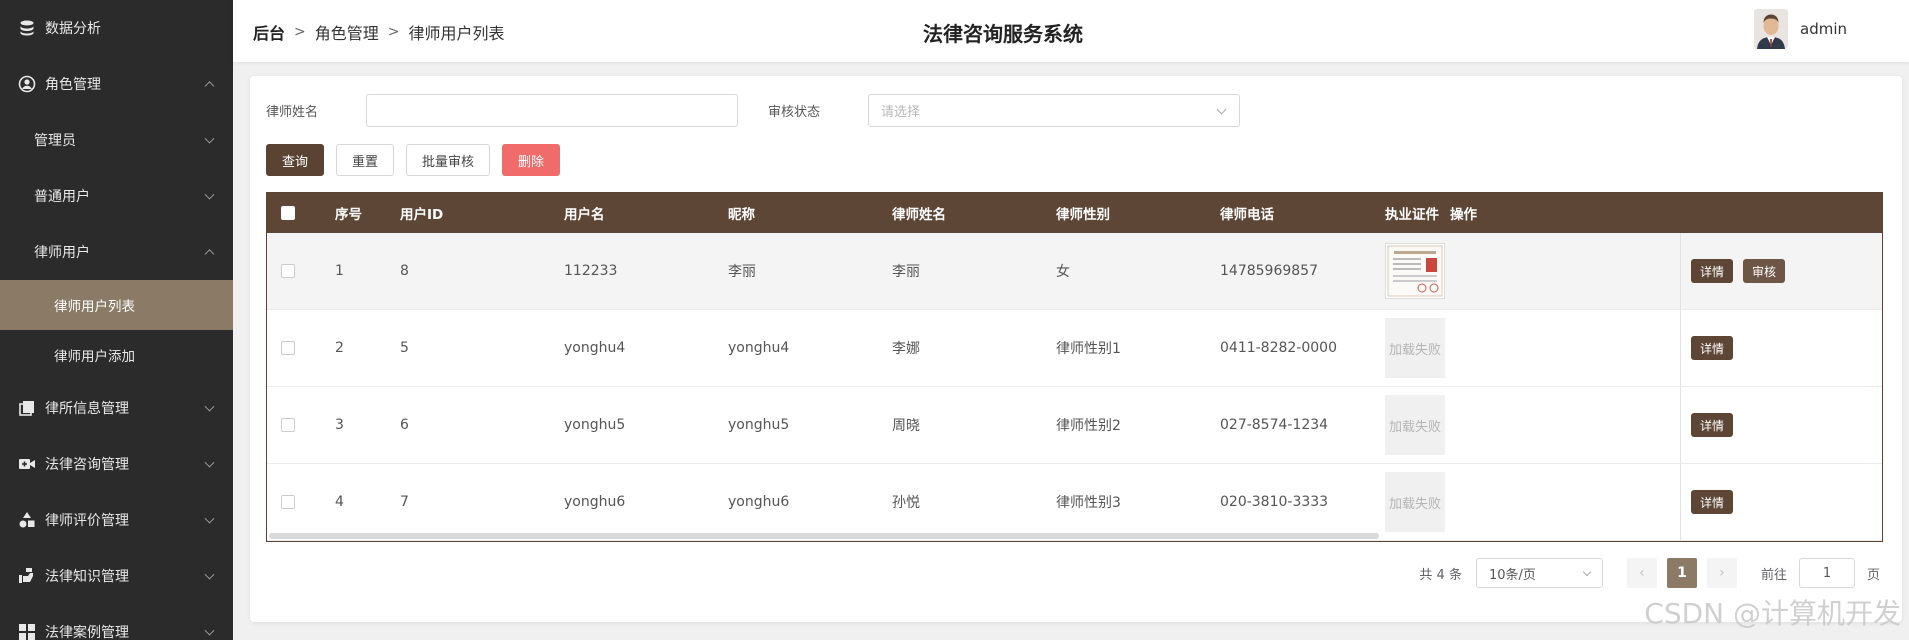  I want to click on user-menu: admin, so click(1800, 29).